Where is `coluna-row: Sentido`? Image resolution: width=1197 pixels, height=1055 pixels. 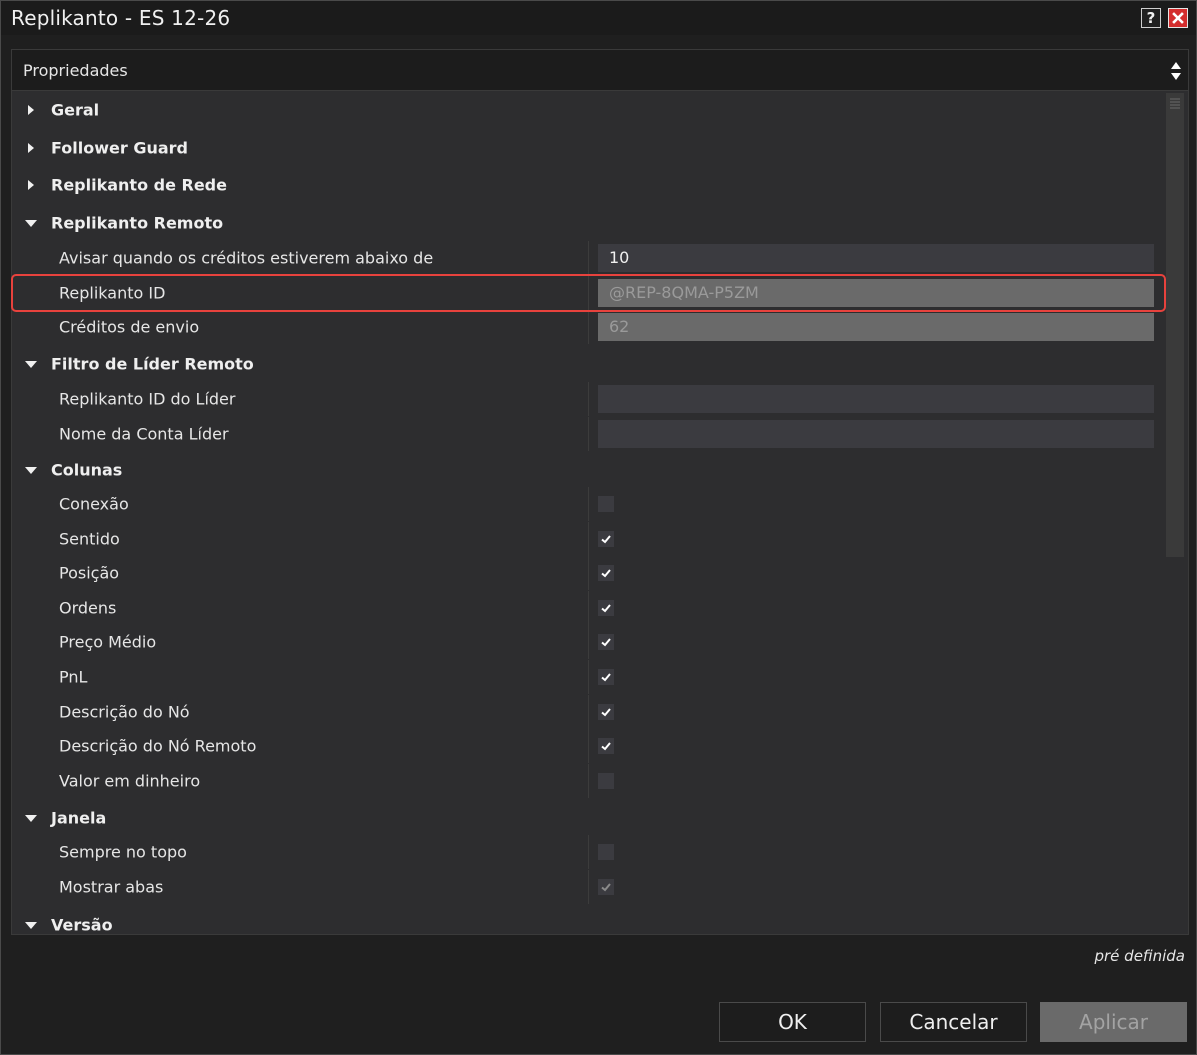 coluna-row: Sentido is located at coordinates (588, 538).